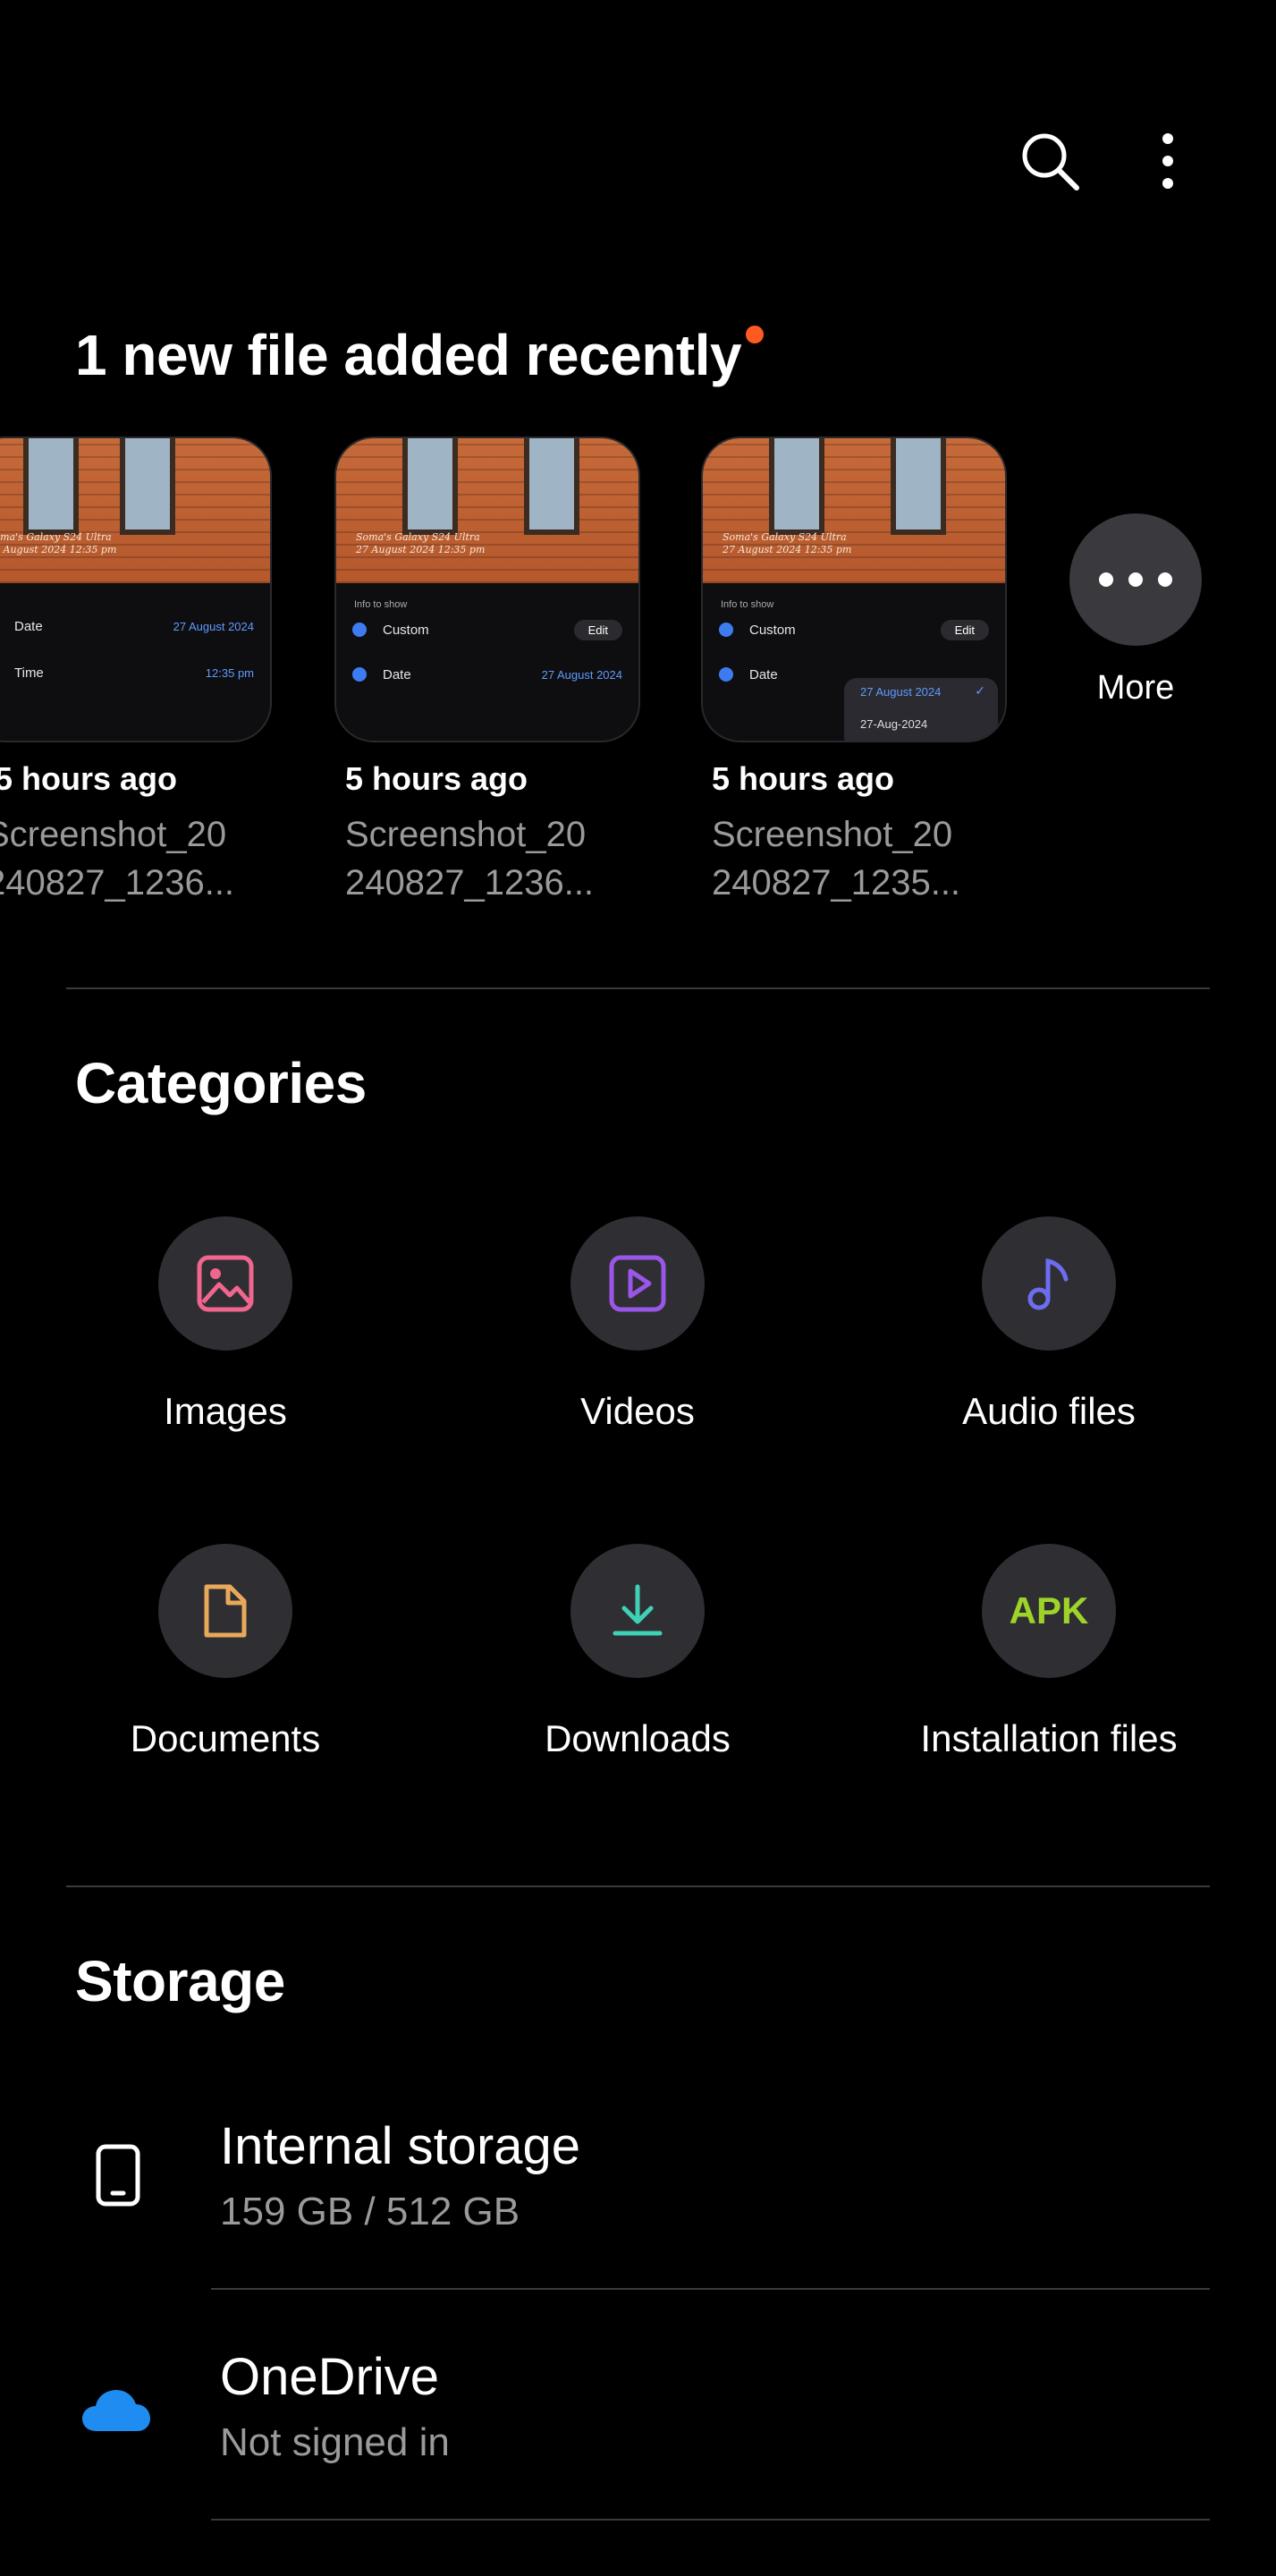 This screenshot has height=2576, width=1276. I want to click on storage-internal: Internal storage 159 GB / 512 GB, so click(638, 2182).